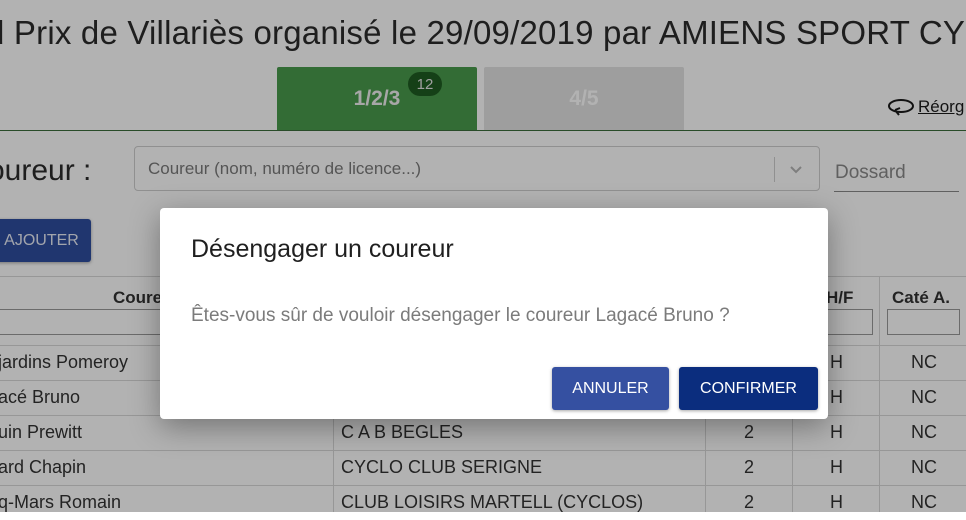 The height and width of the screenshot is (520, 966). Describe the element at coordinates (322, 249) in the screenshot. I see `dialog-title: Désengager un coureur` at that location.